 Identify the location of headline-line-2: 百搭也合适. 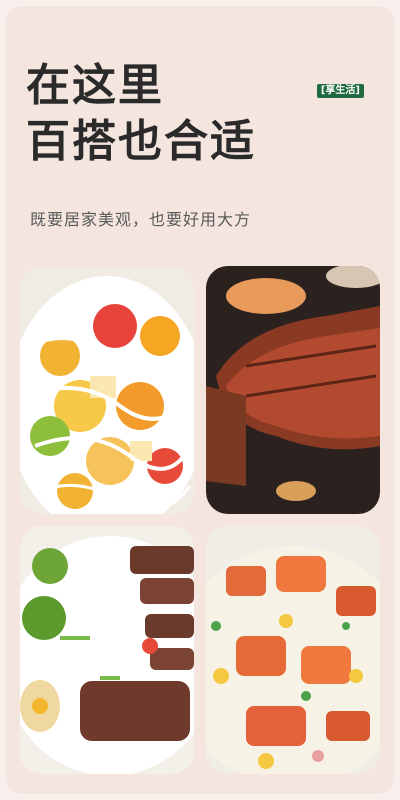
(141, 141).